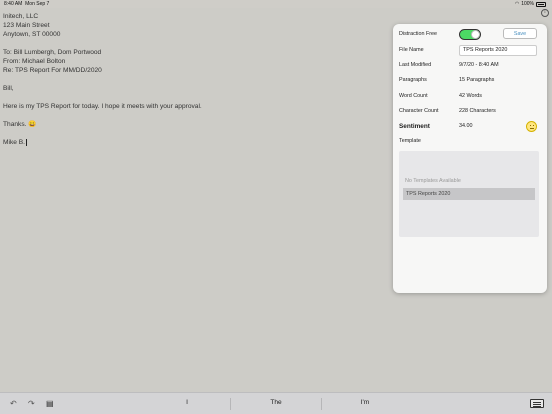  I want to click on status-right: ◠ 100%, so click(530, 4).